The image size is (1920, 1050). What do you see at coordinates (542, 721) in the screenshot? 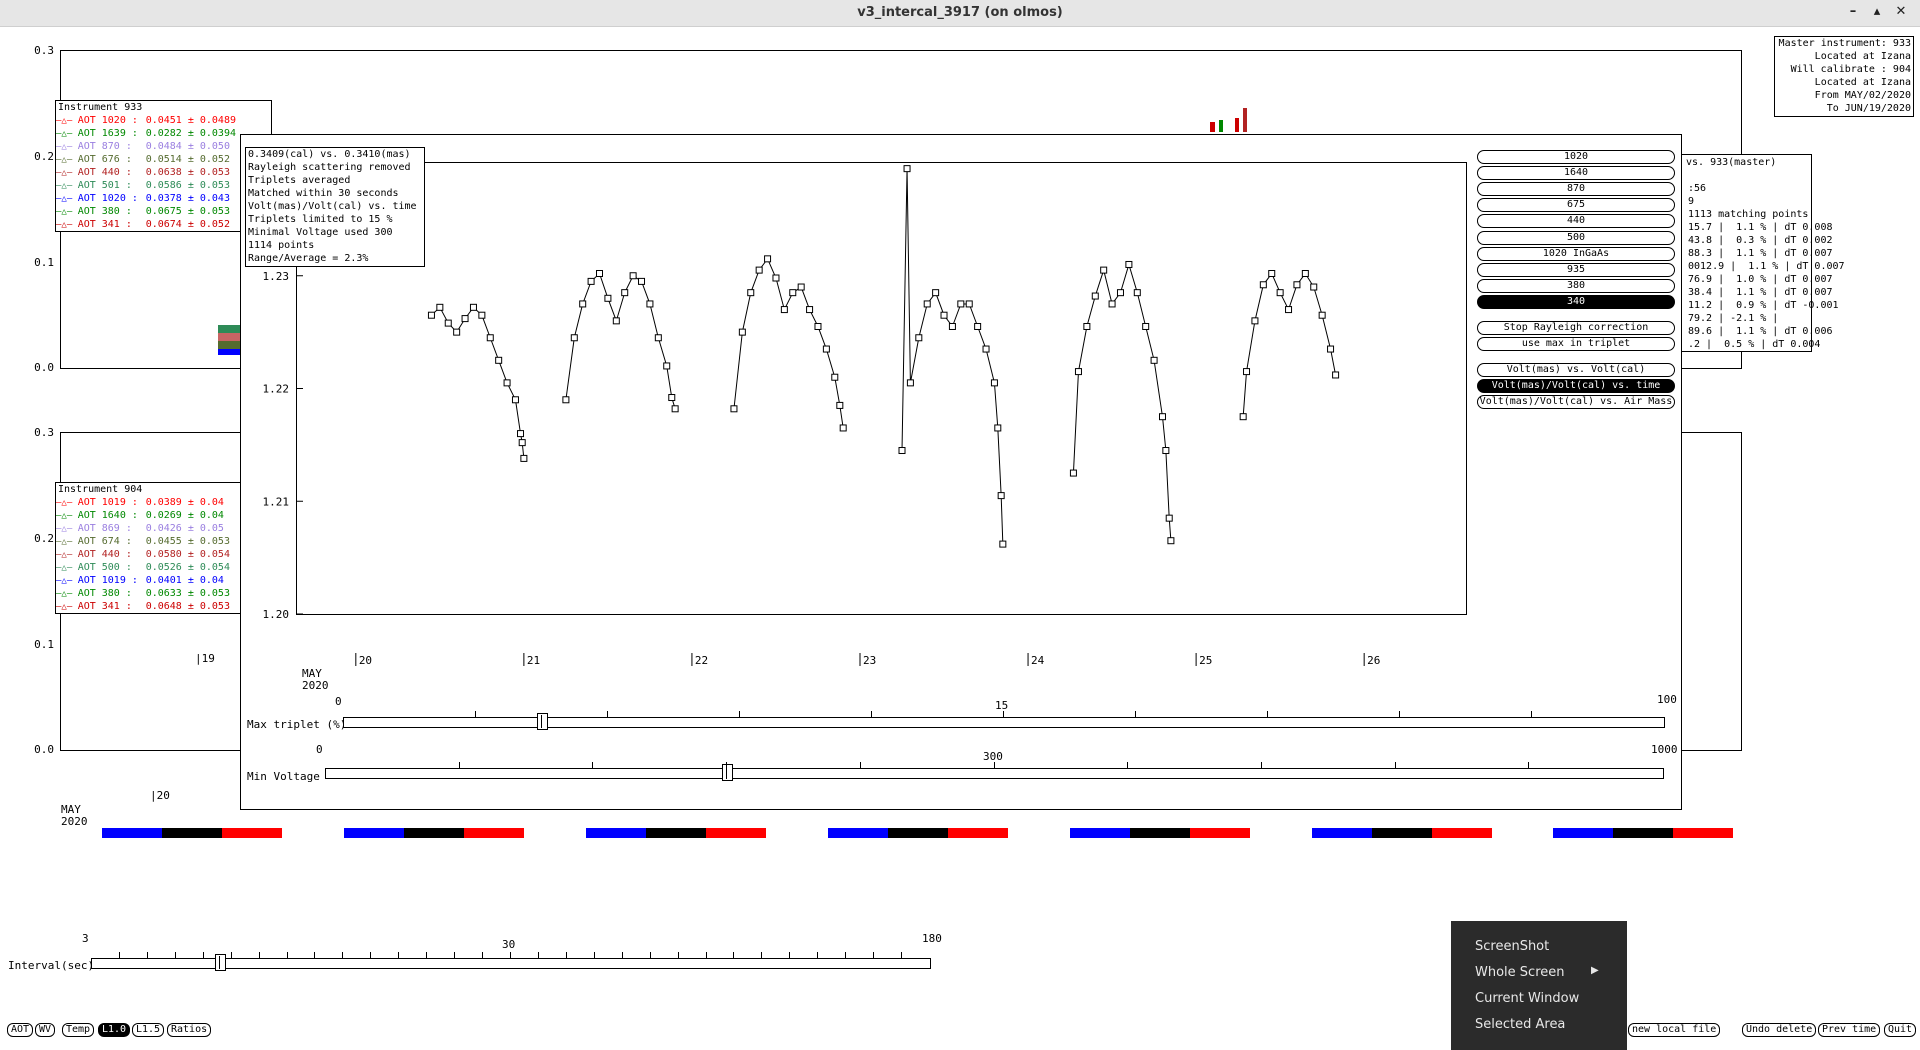
I see `max-triplet-thumb` at bounding box center [542, 721].